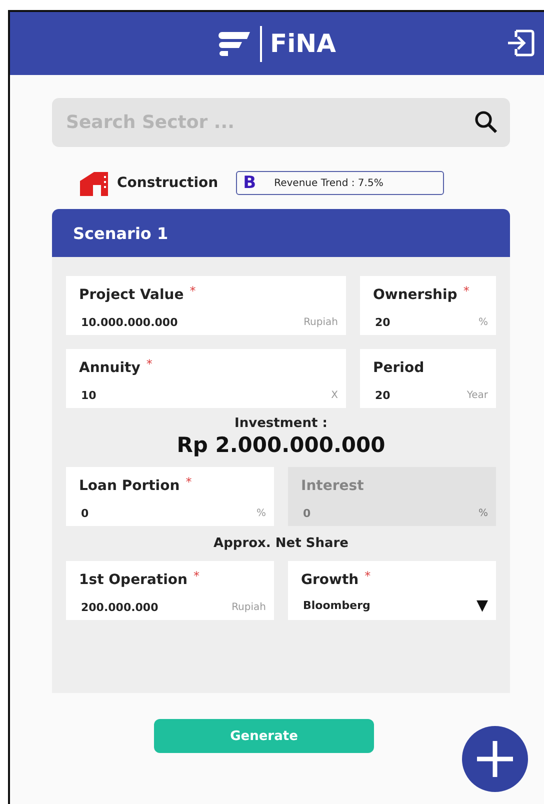 The width and height of the screenshot is (544, 804). I want to click on unit-label: Year, so click(477, 395).